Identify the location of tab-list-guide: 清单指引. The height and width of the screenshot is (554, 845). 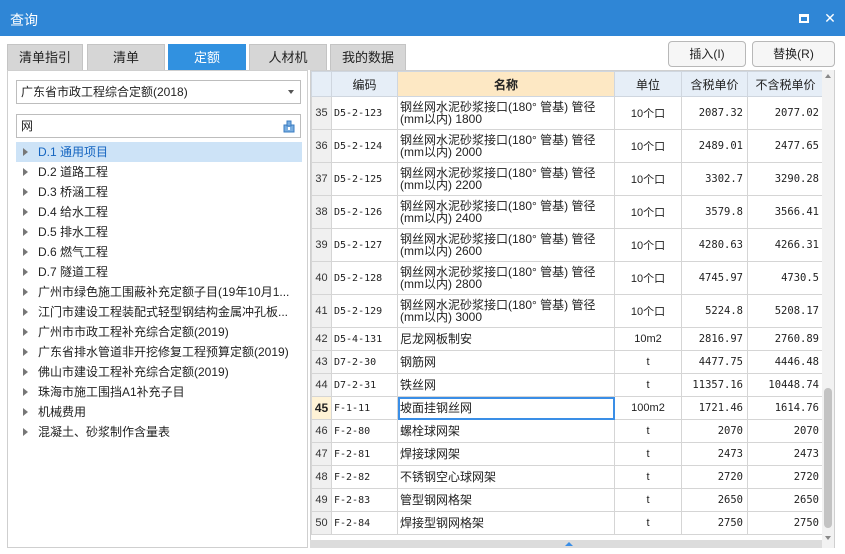
(45, 57).